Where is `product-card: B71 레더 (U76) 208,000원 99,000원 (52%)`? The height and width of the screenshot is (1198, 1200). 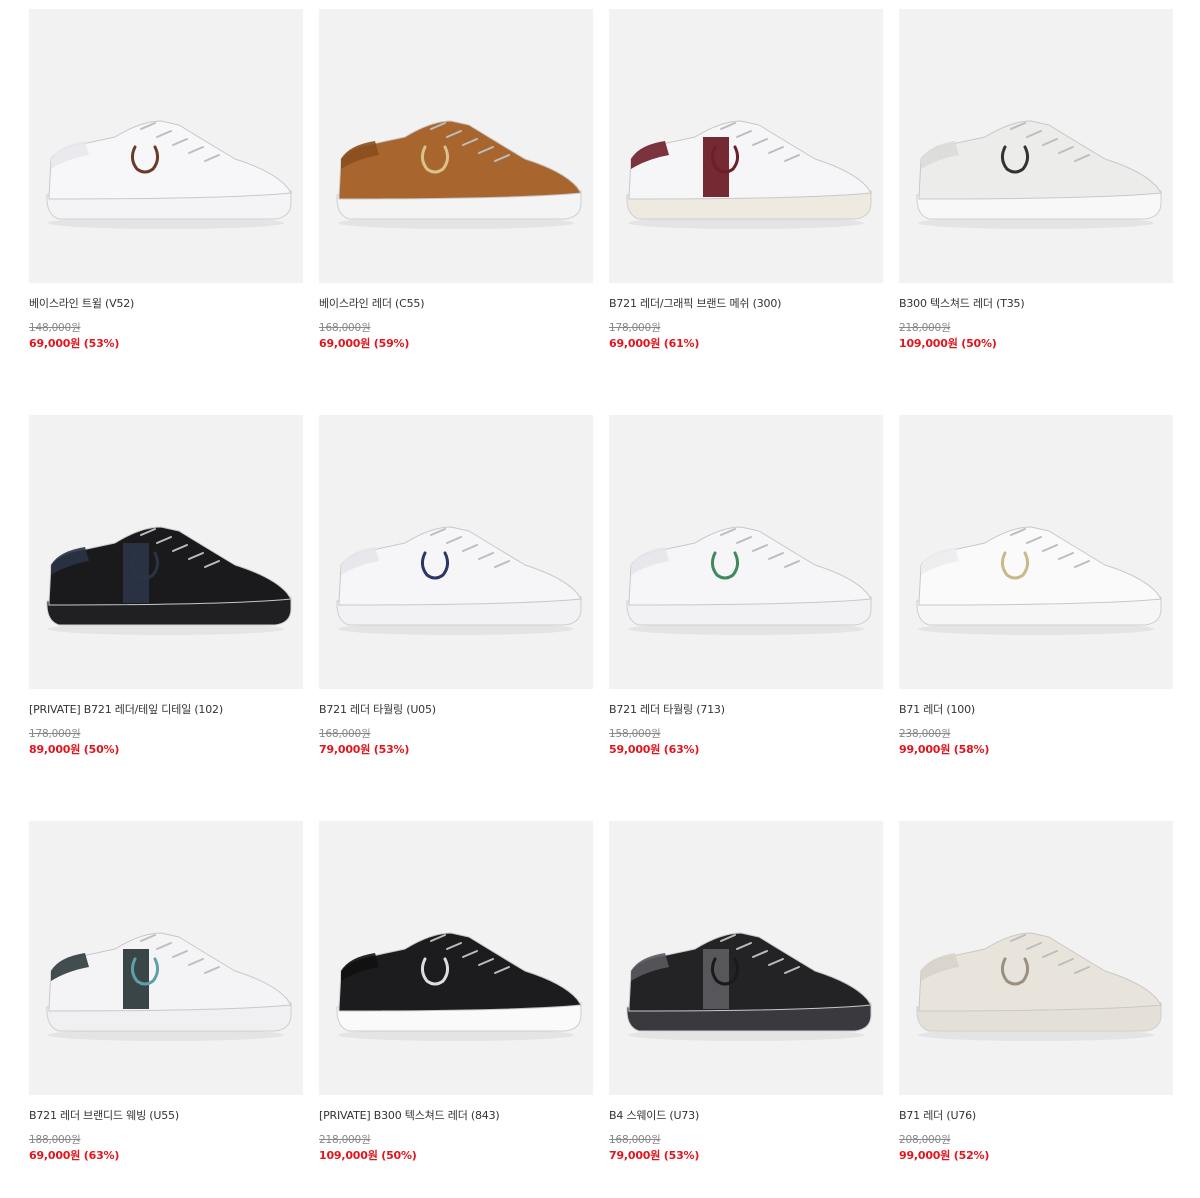 product-card: B71 레더 (U76) 208,000원 99,000원 (52%) is located at coordinates (1036, 1009).